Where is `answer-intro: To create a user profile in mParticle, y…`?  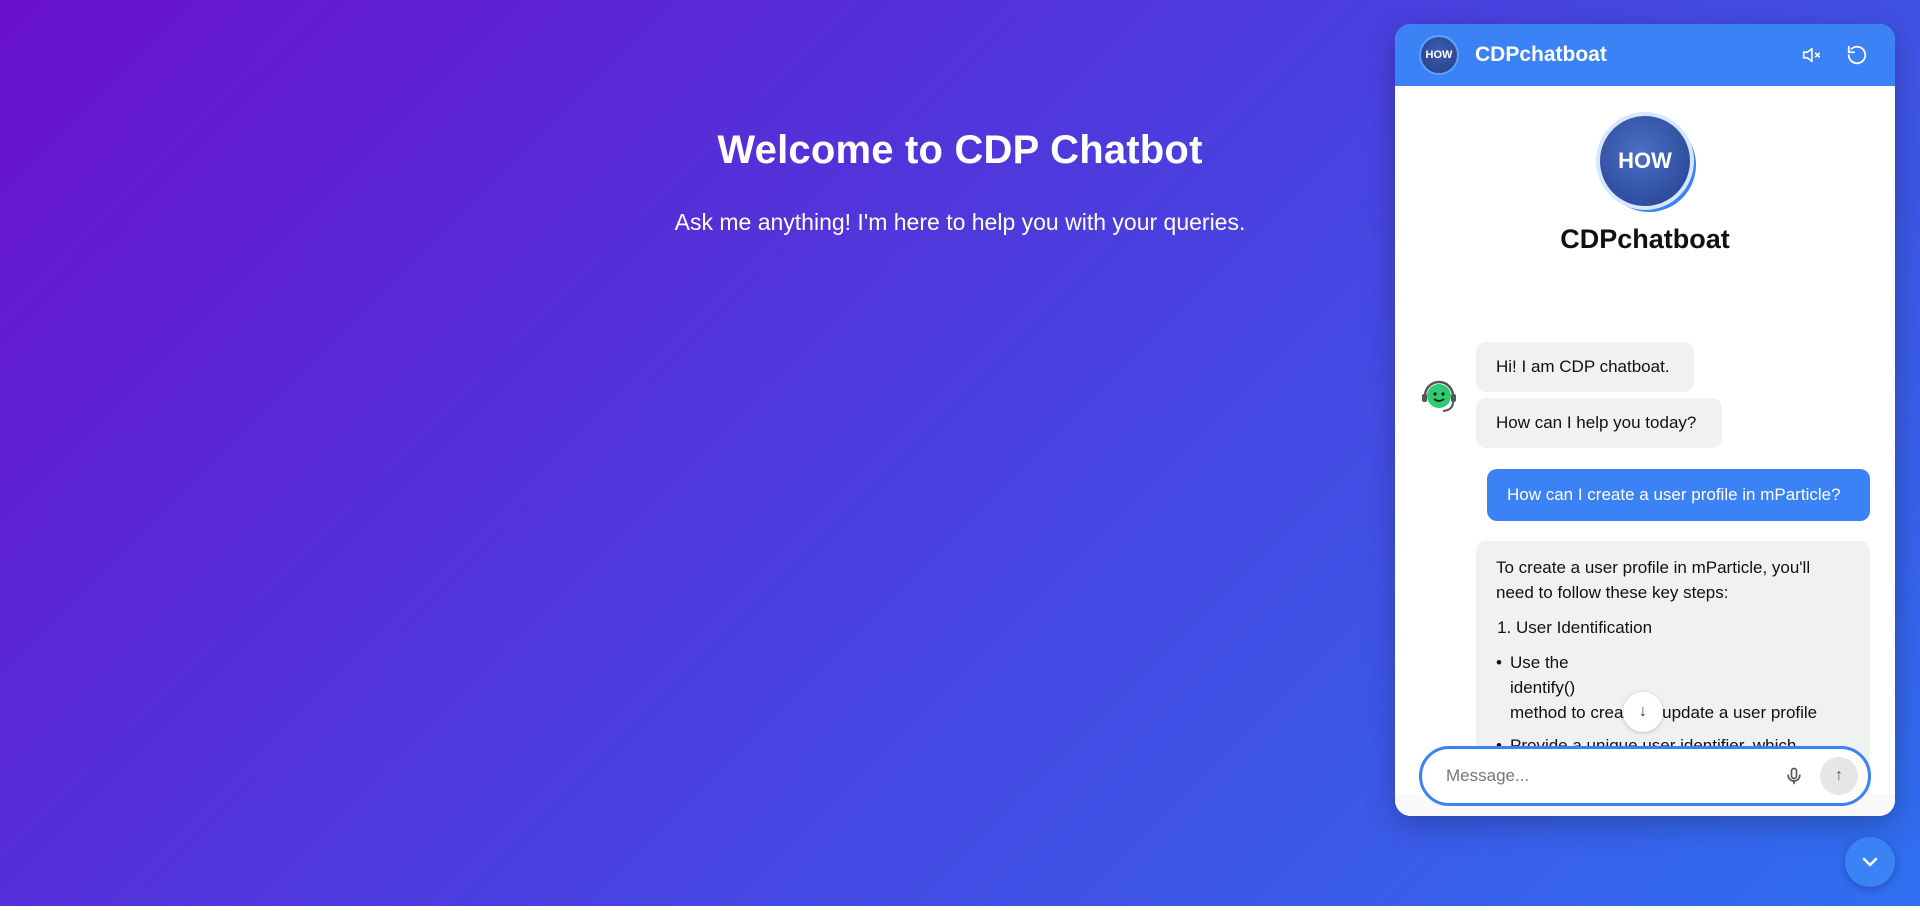
answer-intro: To create a user profile in mParticle, y… is located at coordinates (1653, 580).